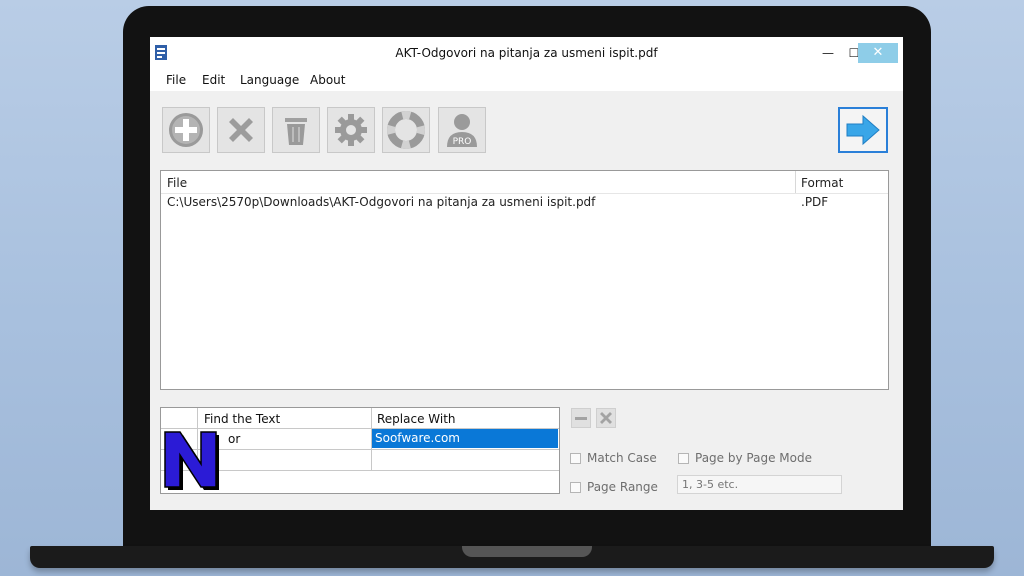  I want to click on convert-button, so click(863, 130).